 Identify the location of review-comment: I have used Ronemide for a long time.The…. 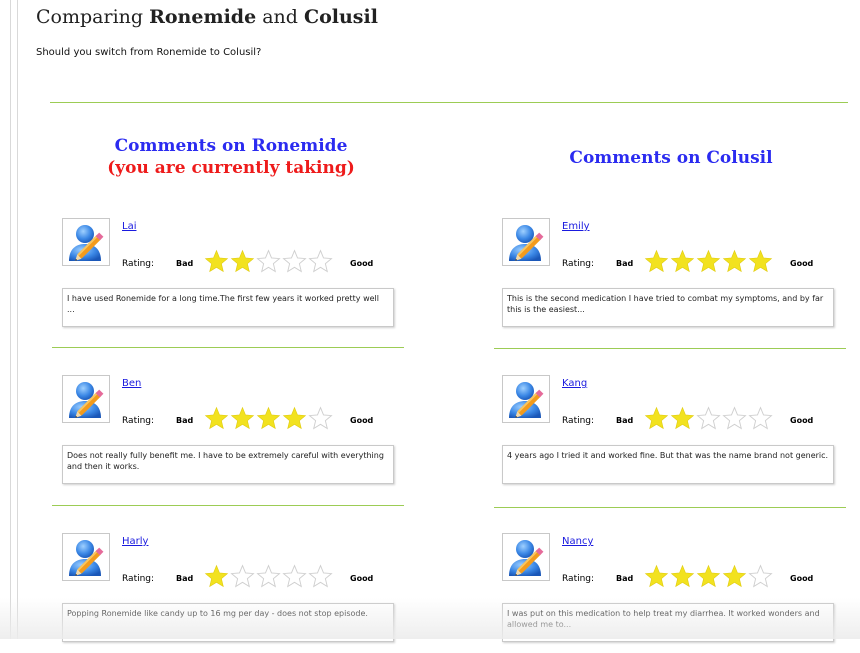
(228, 307).